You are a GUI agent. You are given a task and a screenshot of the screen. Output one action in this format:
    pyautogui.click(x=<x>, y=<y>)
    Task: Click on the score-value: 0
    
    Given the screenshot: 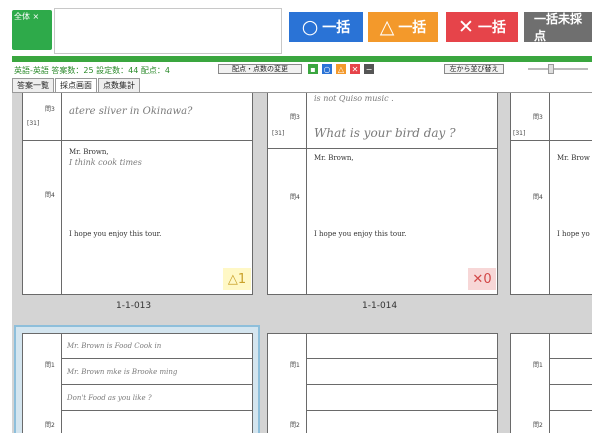 What is the action you would take?
    pyautogui.click(x=487, y=279)
    